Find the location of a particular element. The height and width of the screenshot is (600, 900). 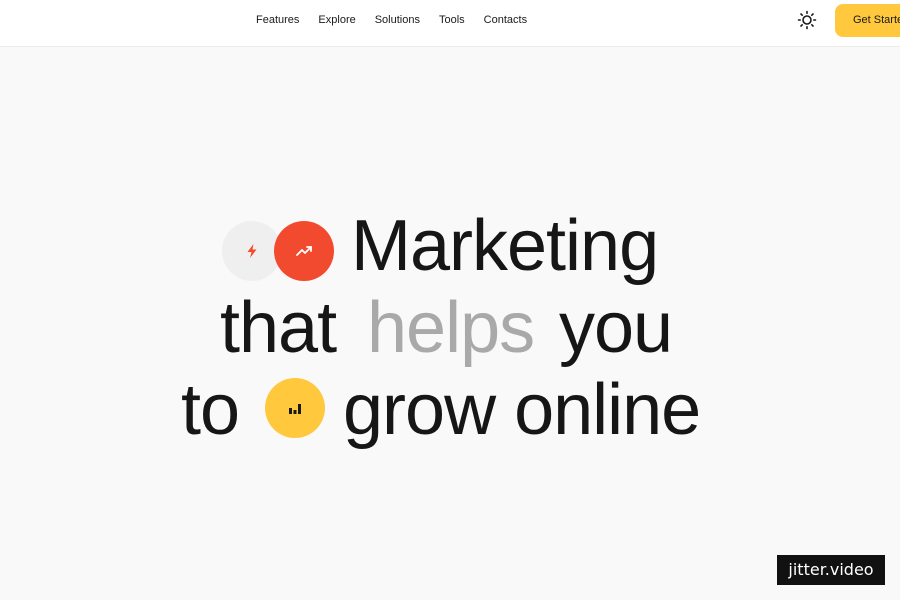

lightning-badge is located at coordinates (252, 251).